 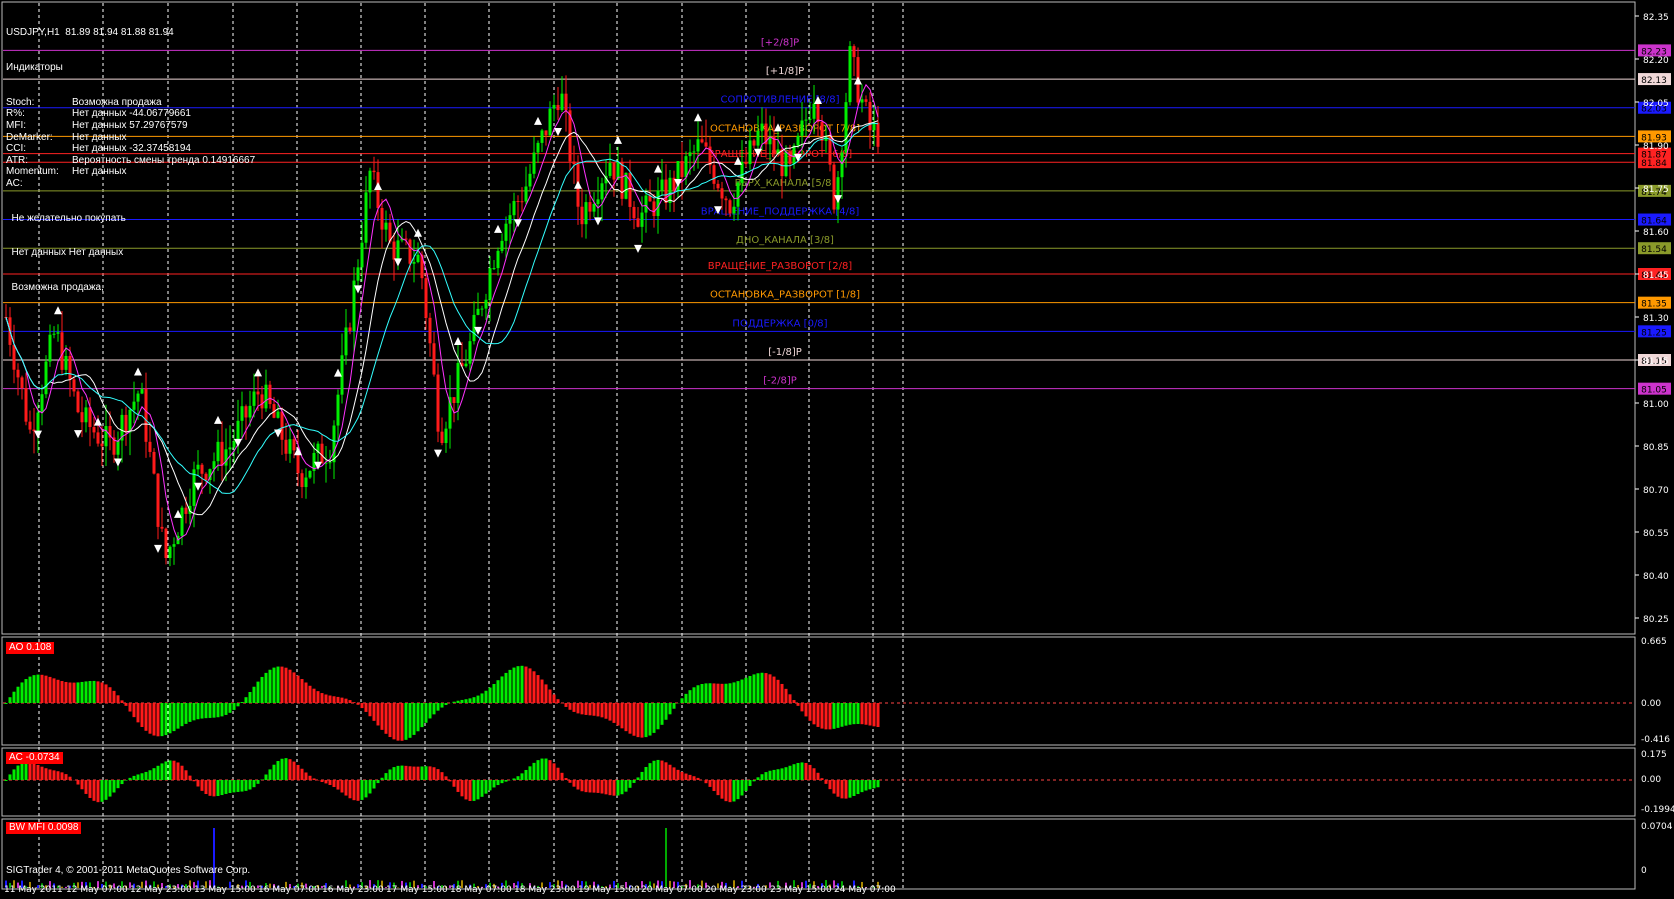 I want to click on murrey-level-label: ОСТАНОВКА_РАЗВОРОТ [1/8], so click(x=785, y=295).